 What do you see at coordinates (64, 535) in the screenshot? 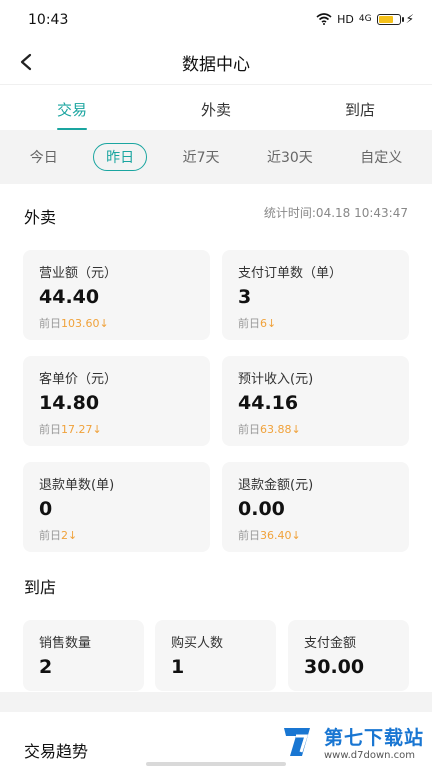
I see `previous-value: 2` at bounding box center [64, 535].